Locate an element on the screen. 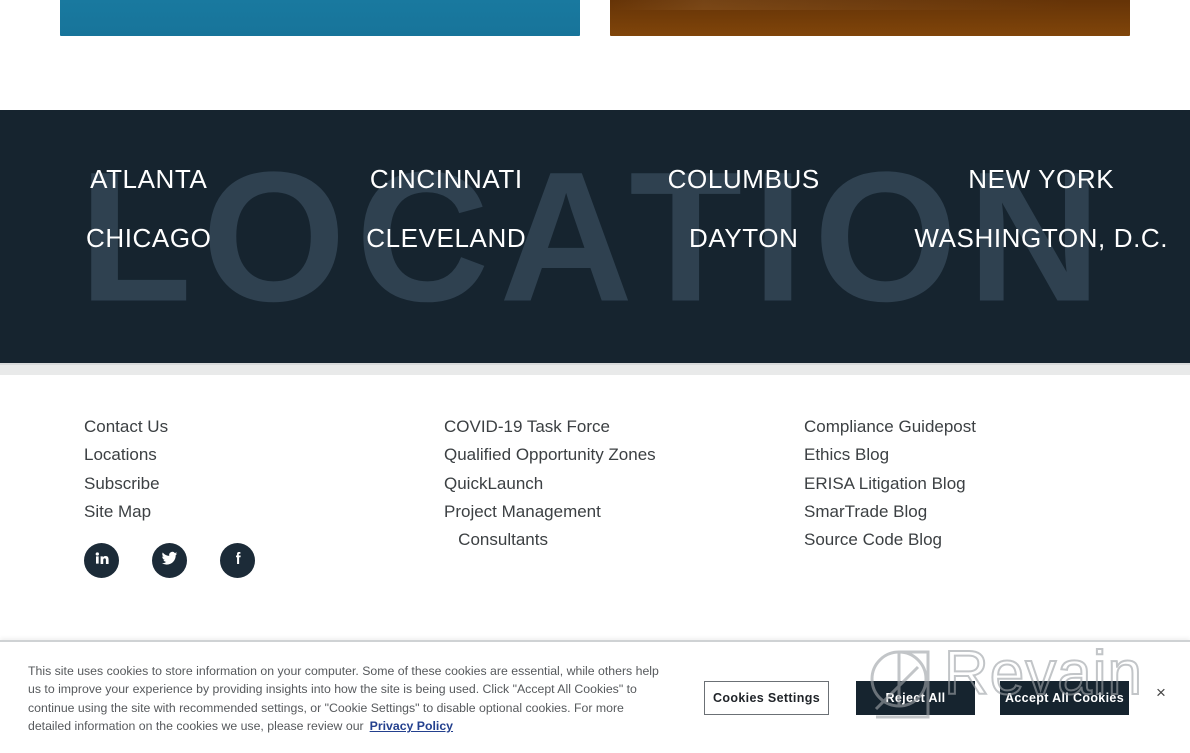 The height and width of the screenshot is (753, 1190). location-new-york: NEW YORK is located at coordinates (1041, 179).